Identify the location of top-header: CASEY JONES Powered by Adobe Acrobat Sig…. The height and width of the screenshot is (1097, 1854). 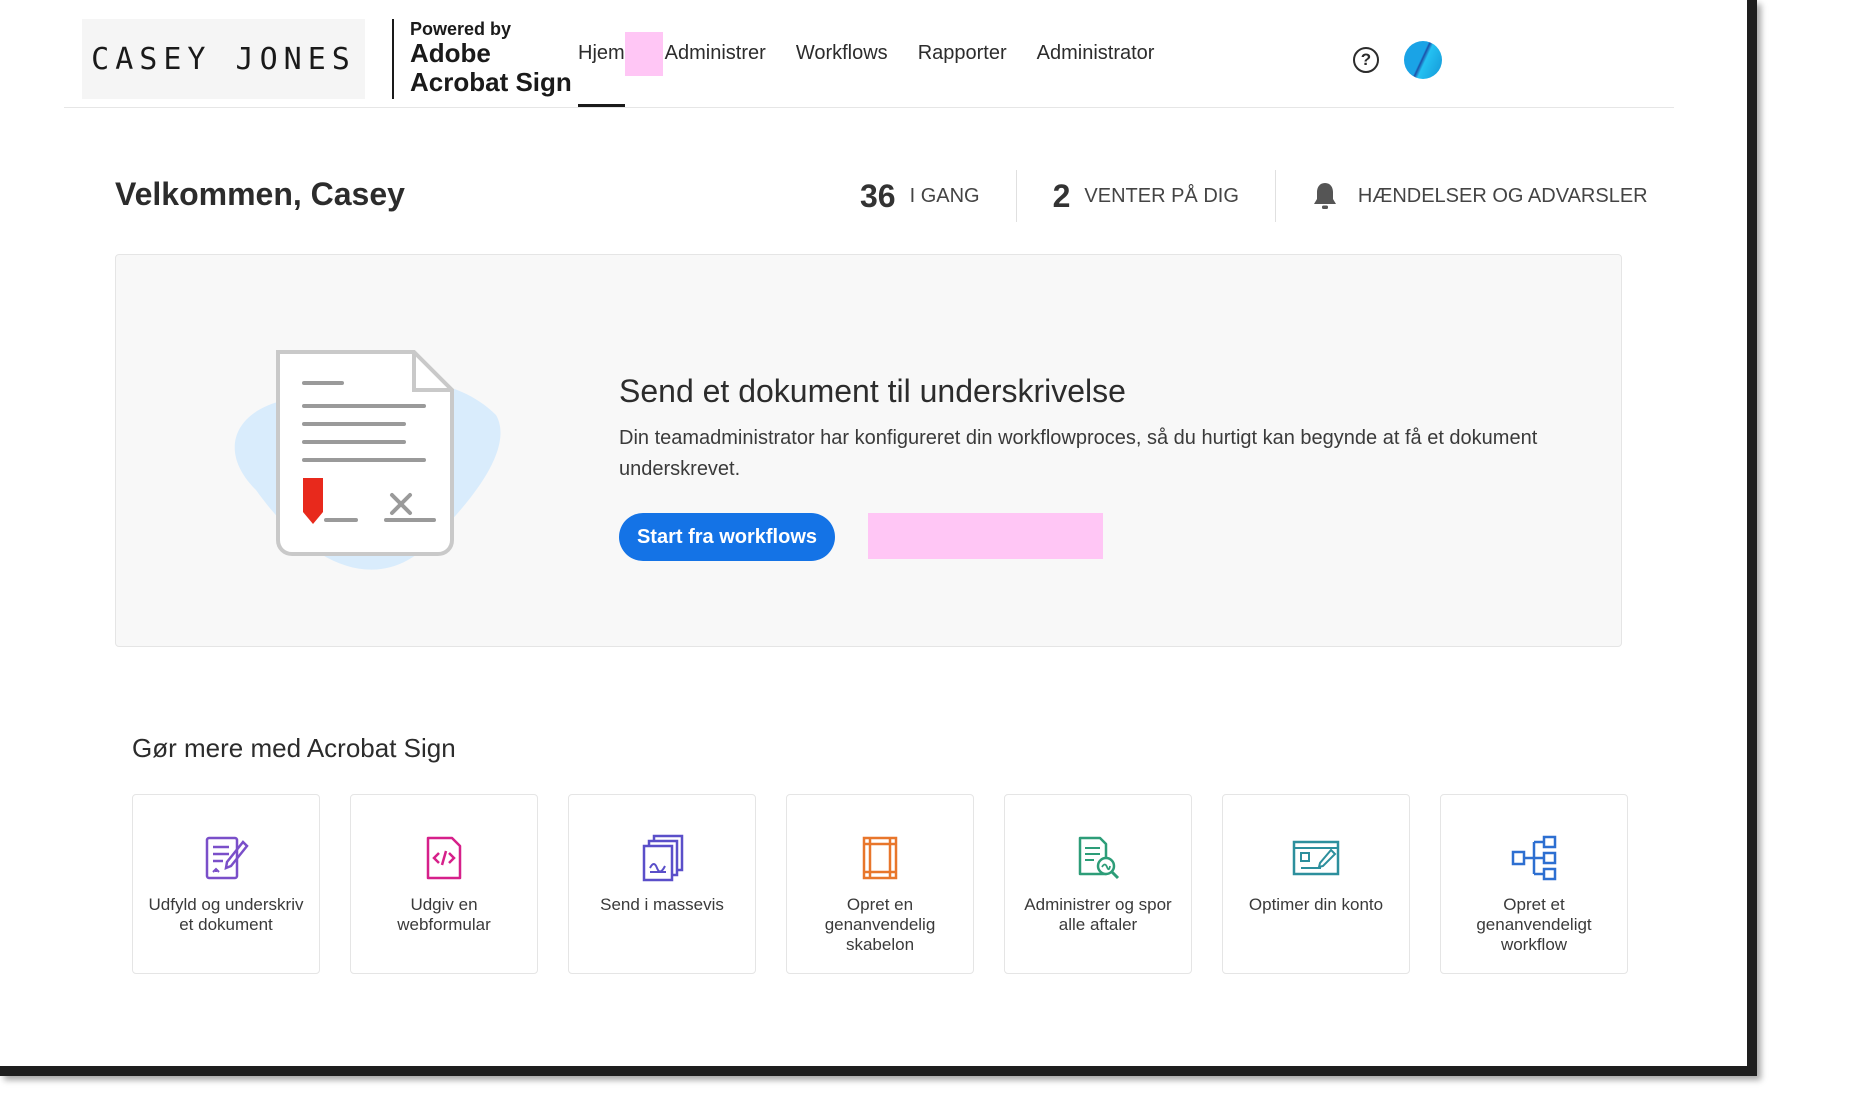
(869, 54).